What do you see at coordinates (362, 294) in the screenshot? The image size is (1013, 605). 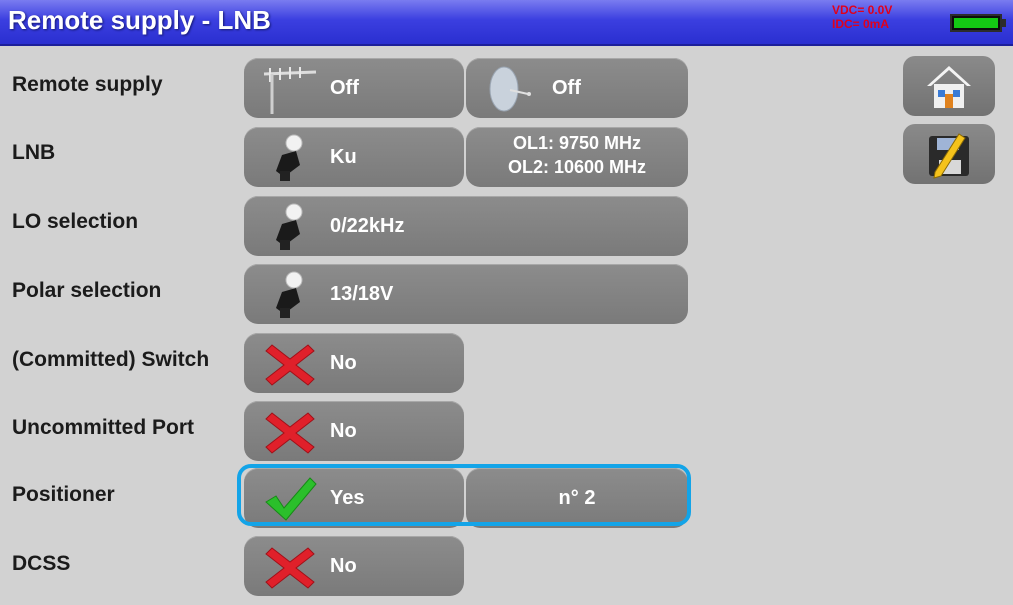 I see `polar-selection-value: 13/18V` at bounding box center [362, 294].